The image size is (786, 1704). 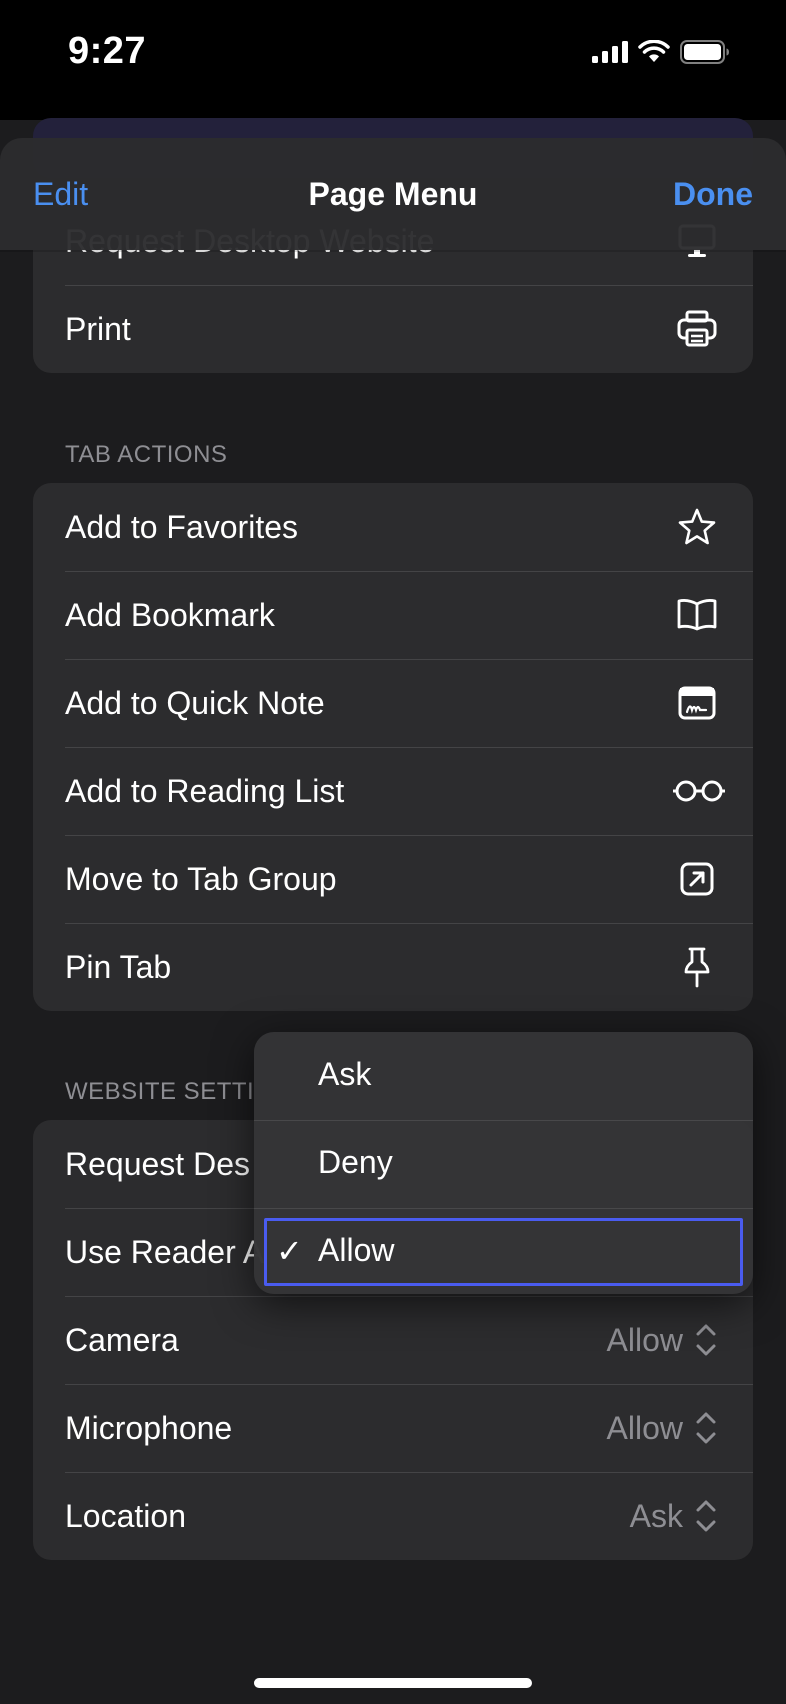 I want to click on cellular-signal-icon, so click(x=610, y=52).